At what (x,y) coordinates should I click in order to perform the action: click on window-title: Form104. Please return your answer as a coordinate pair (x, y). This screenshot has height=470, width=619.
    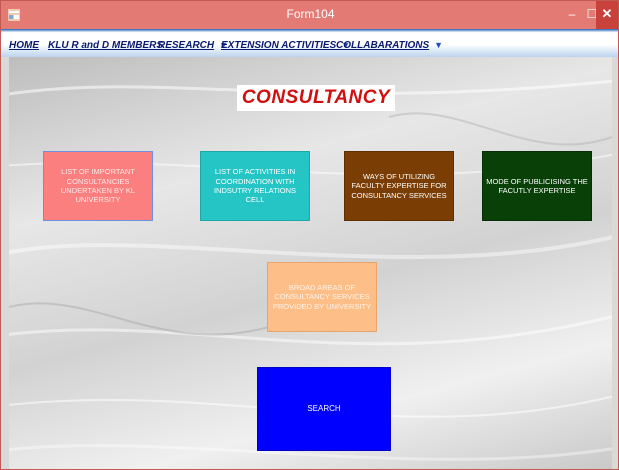
    Looking at the image, I should click on (310, 14).